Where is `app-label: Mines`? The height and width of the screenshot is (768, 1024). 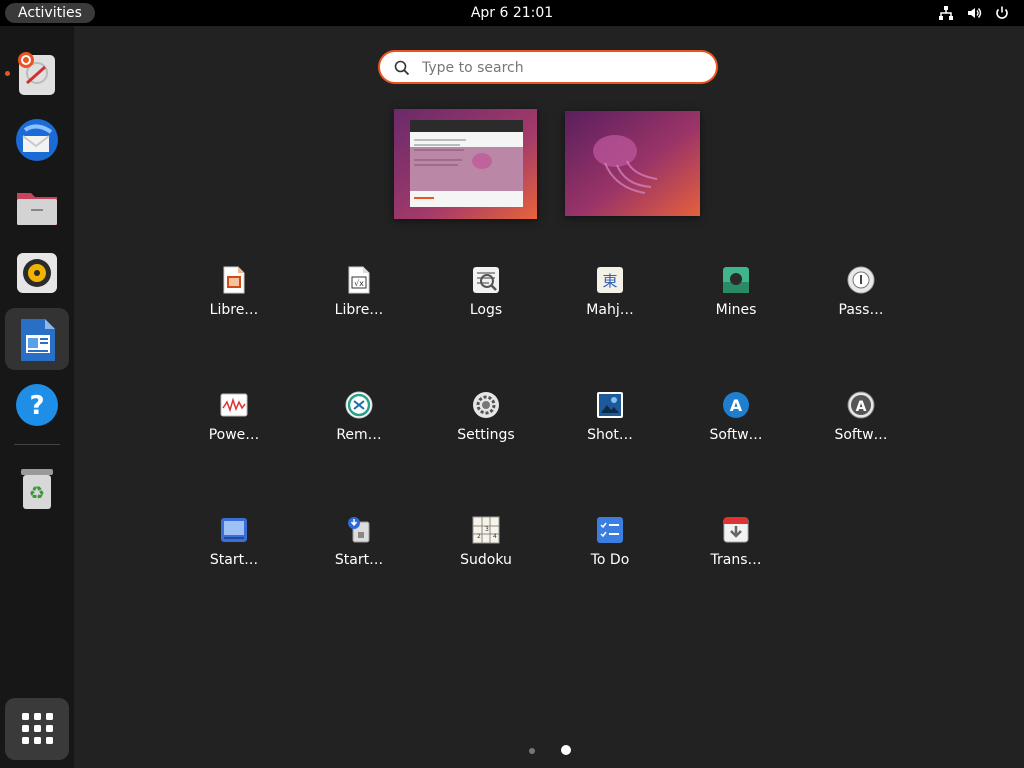
app-label: Mines is located at coordinates (736, 310).